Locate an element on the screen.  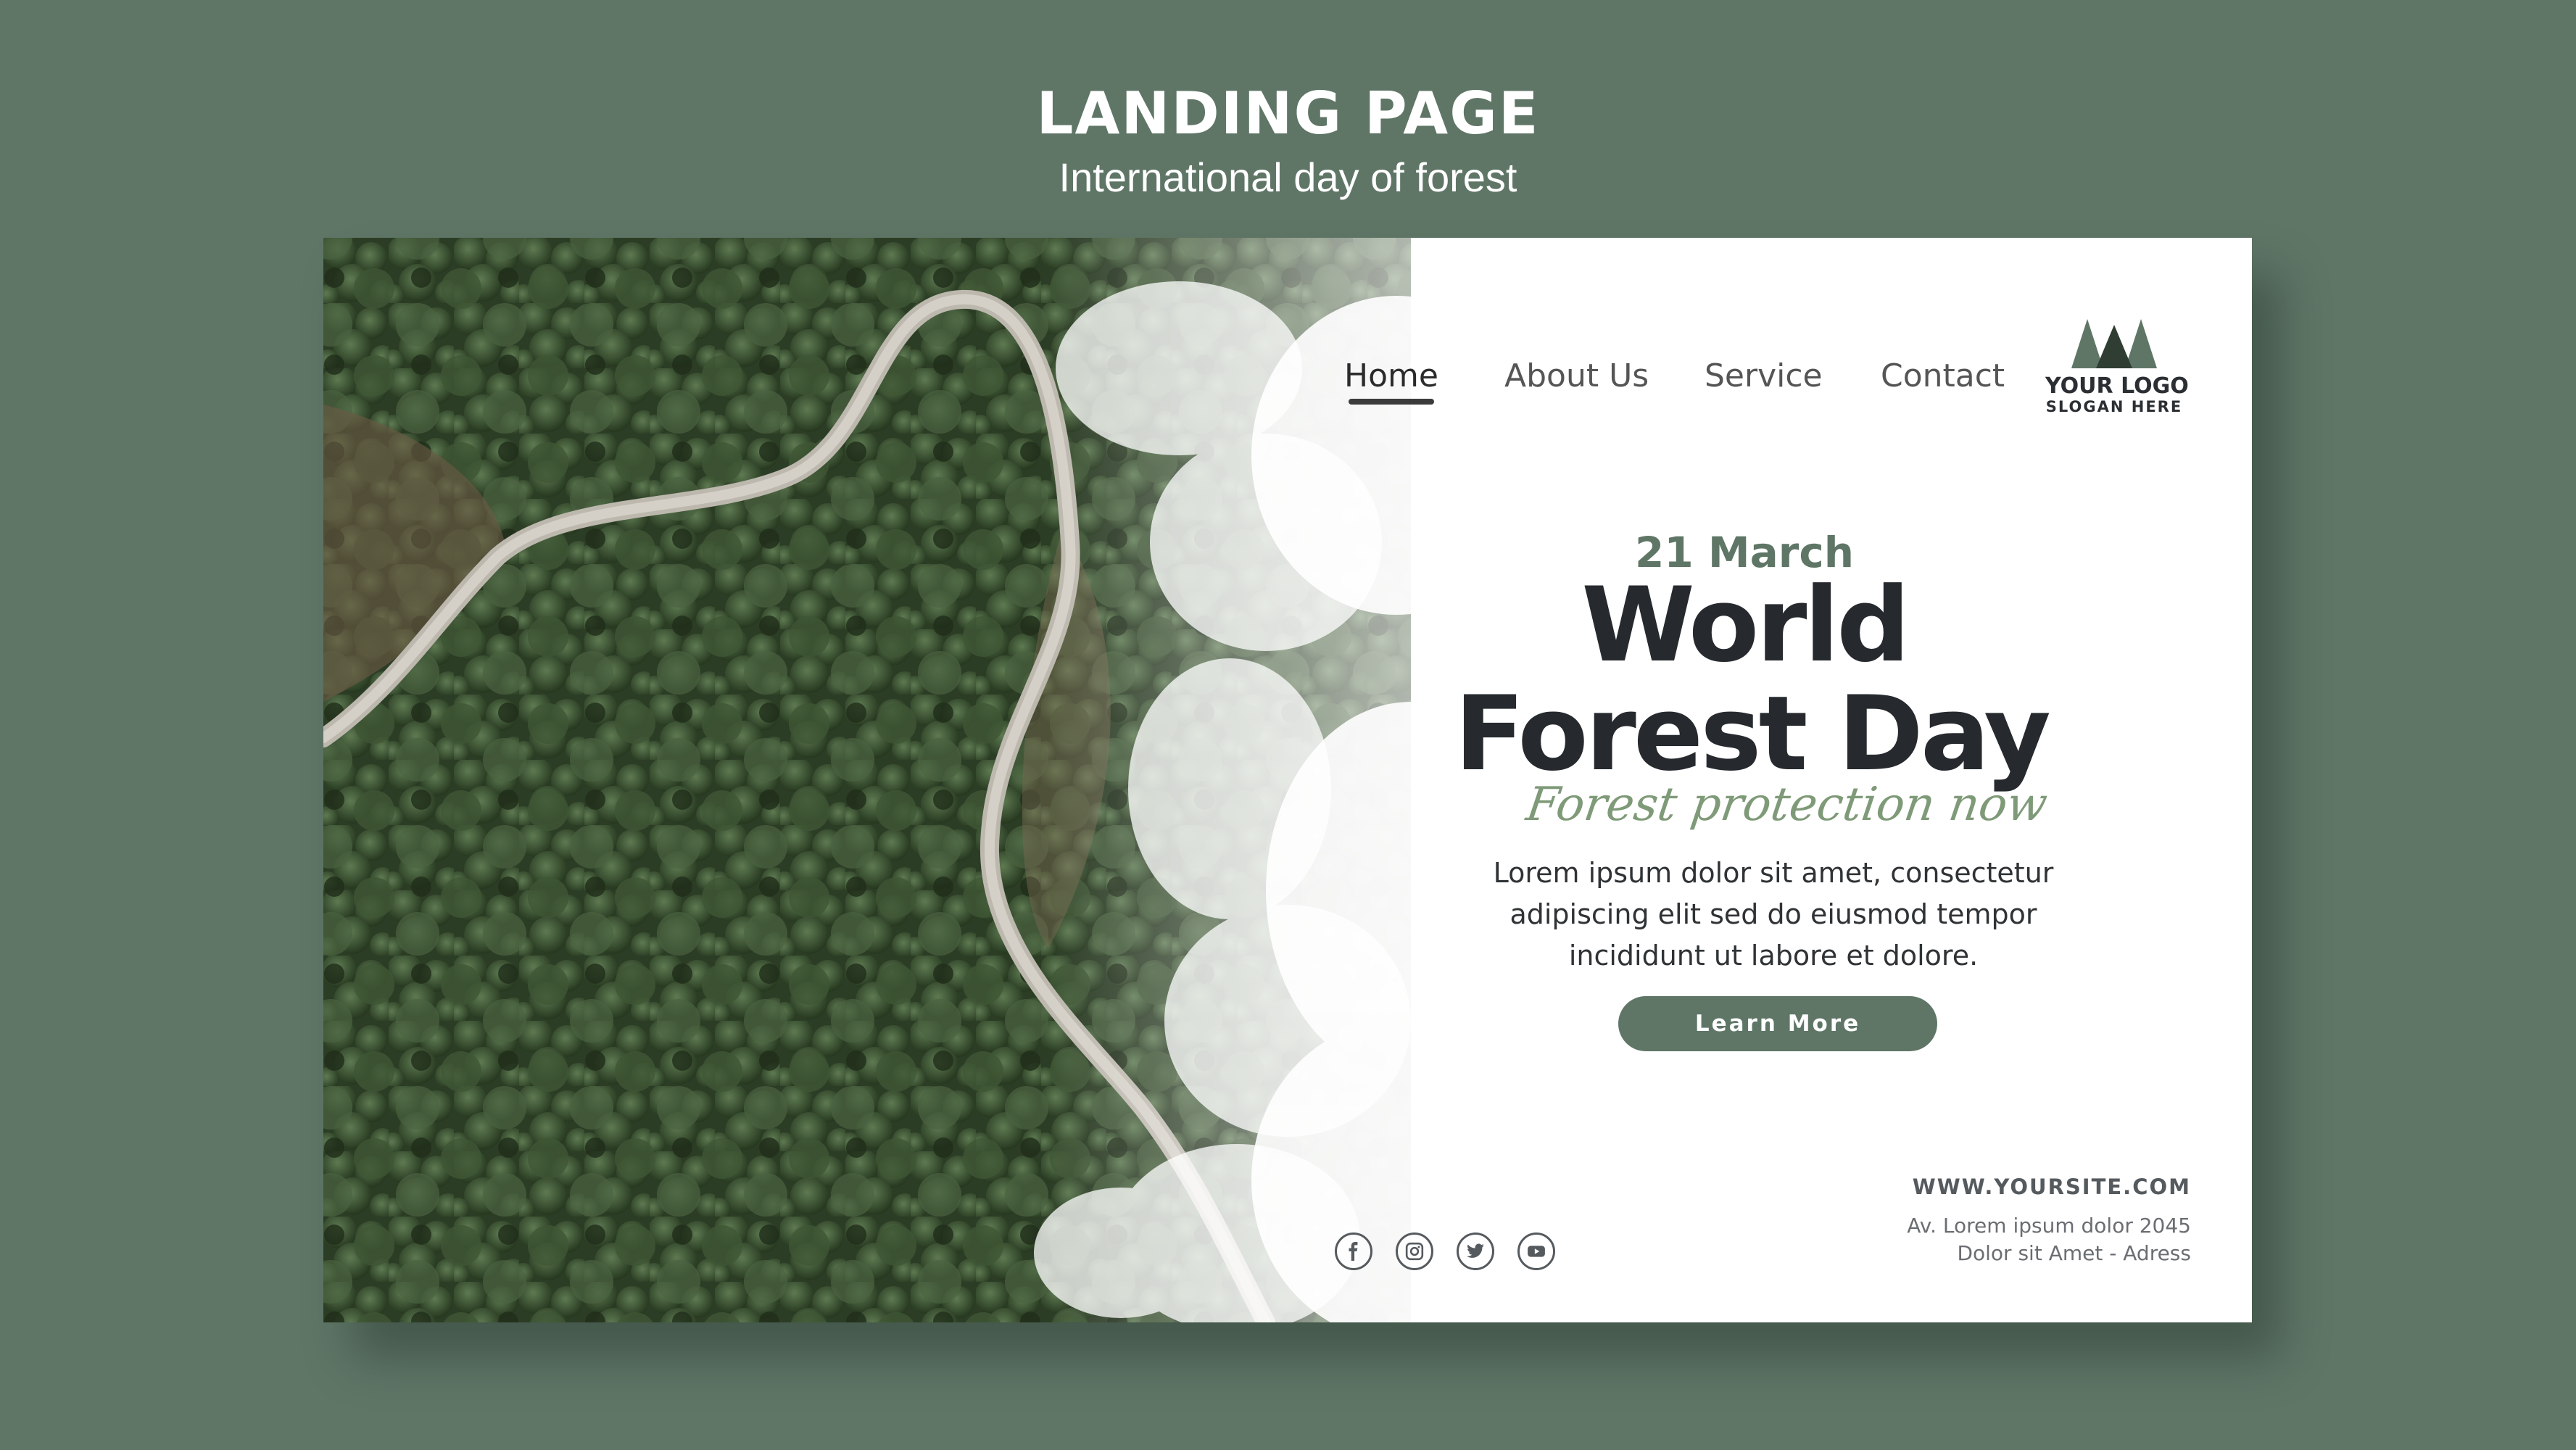
learn-more-button: Learn More is located at coordinates (1777, 1024).